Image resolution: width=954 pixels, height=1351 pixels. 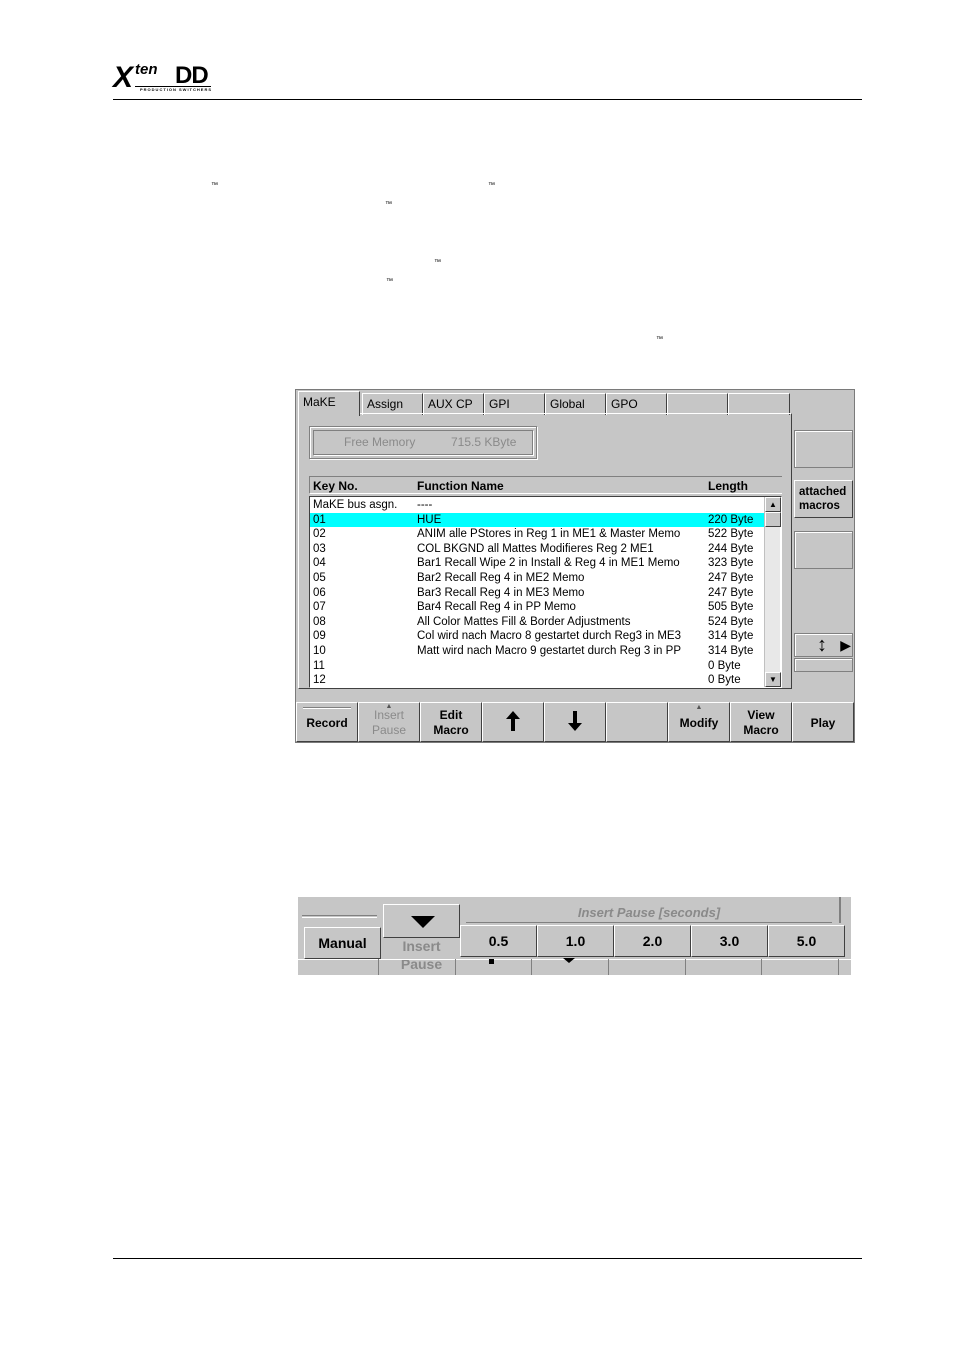 What do you see at coordinates (649, 913) in the screenshot?
I see `insert-pause-title: Insert Pause [seconds]` at bounding box center [649, 913].